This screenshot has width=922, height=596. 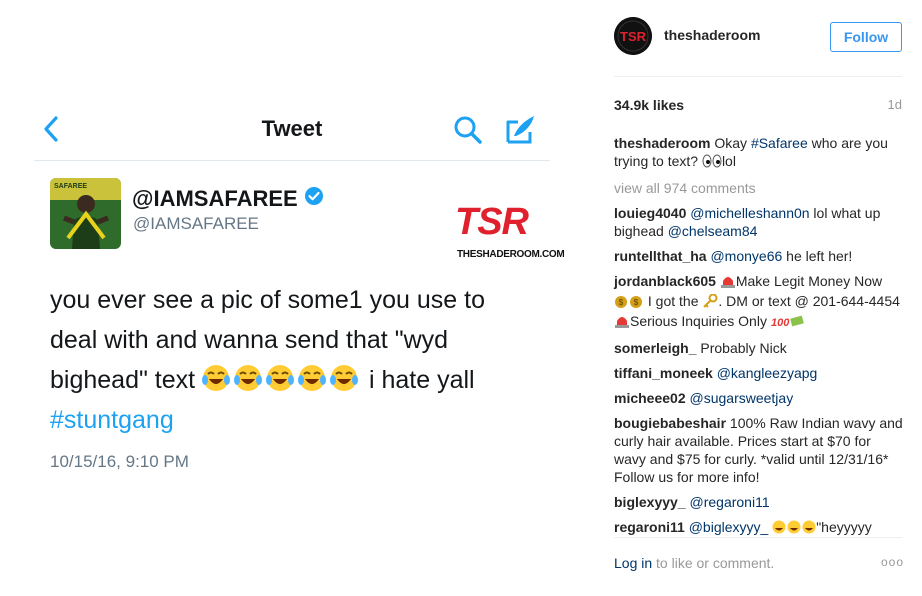 I want to click on comment-text: . DM or text @ 201-644-4454, so click(x=809, y=301).